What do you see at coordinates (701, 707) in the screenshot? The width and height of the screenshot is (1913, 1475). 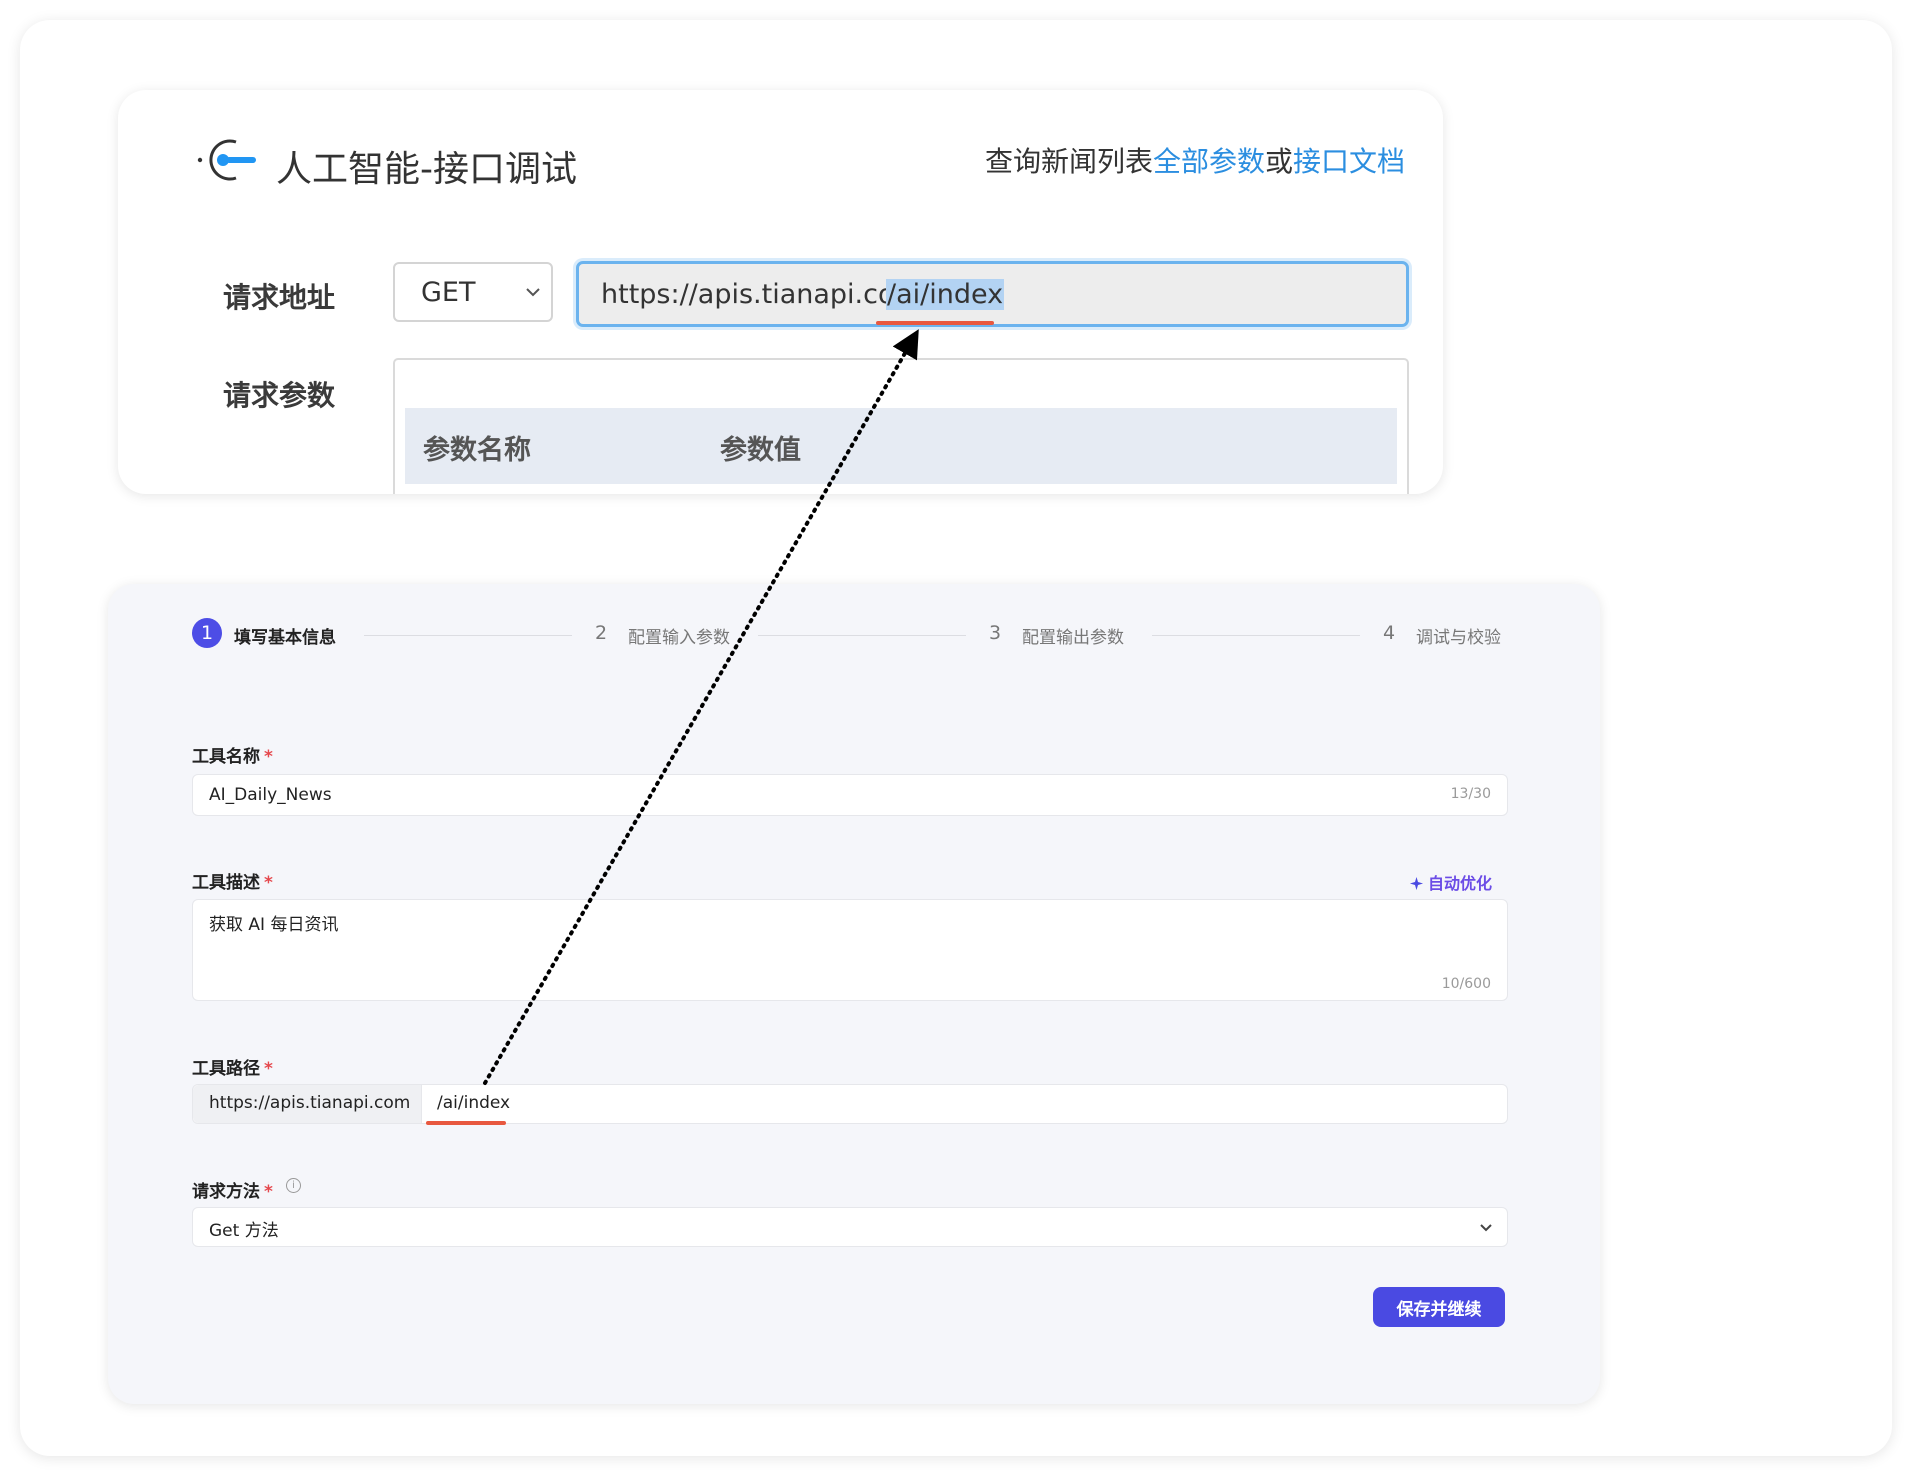 I see `annotation-arrow` at bounding box center [701, 707].